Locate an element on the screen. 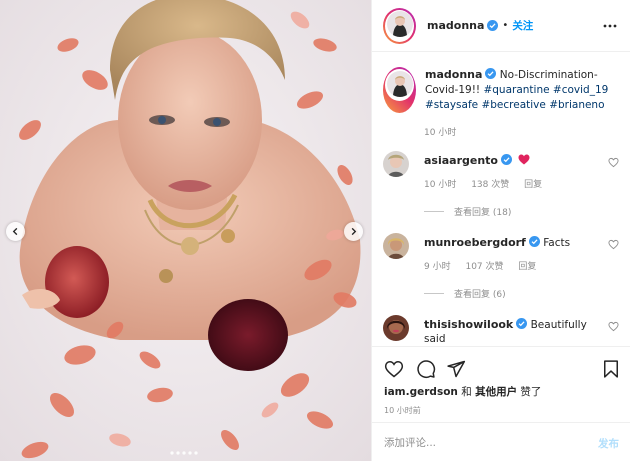 The width and height of the screenshot is (630, 461). caption-username: madonna is located at coordinates (453, 74).